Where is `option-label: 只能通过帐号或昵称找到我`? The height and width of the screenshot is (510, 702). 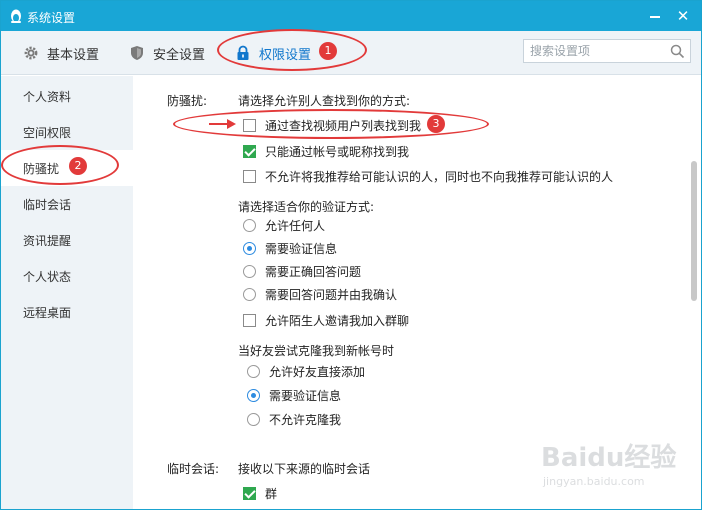
option-label: 只能通过帐号或昵称找到我 is located at coordinates (337, 152).